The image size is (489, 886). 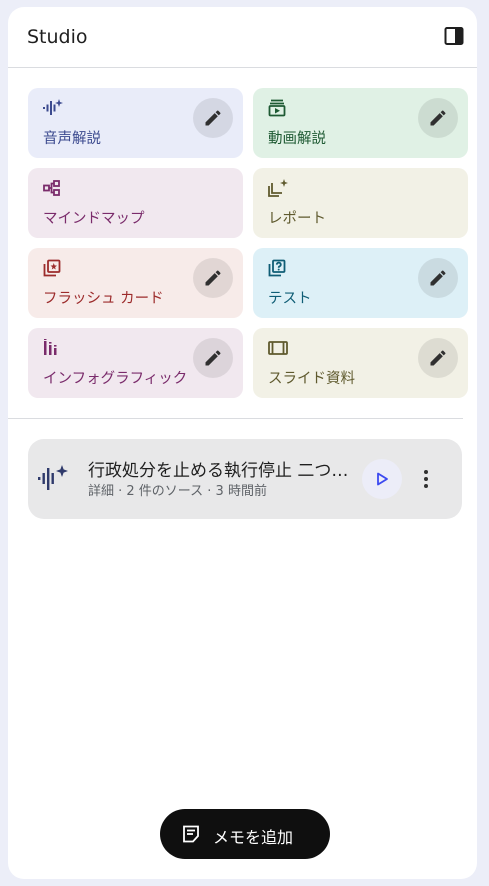 I want to click on more-vert-icon, so click(x=426, y=479).